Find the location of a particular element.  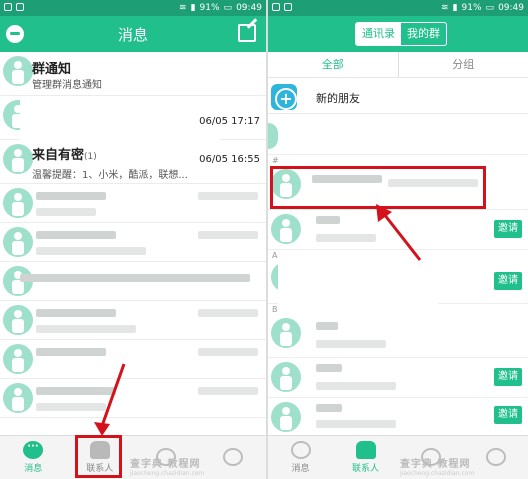

tab-contacts: 通讯录 is located at coordinates (378, 34).